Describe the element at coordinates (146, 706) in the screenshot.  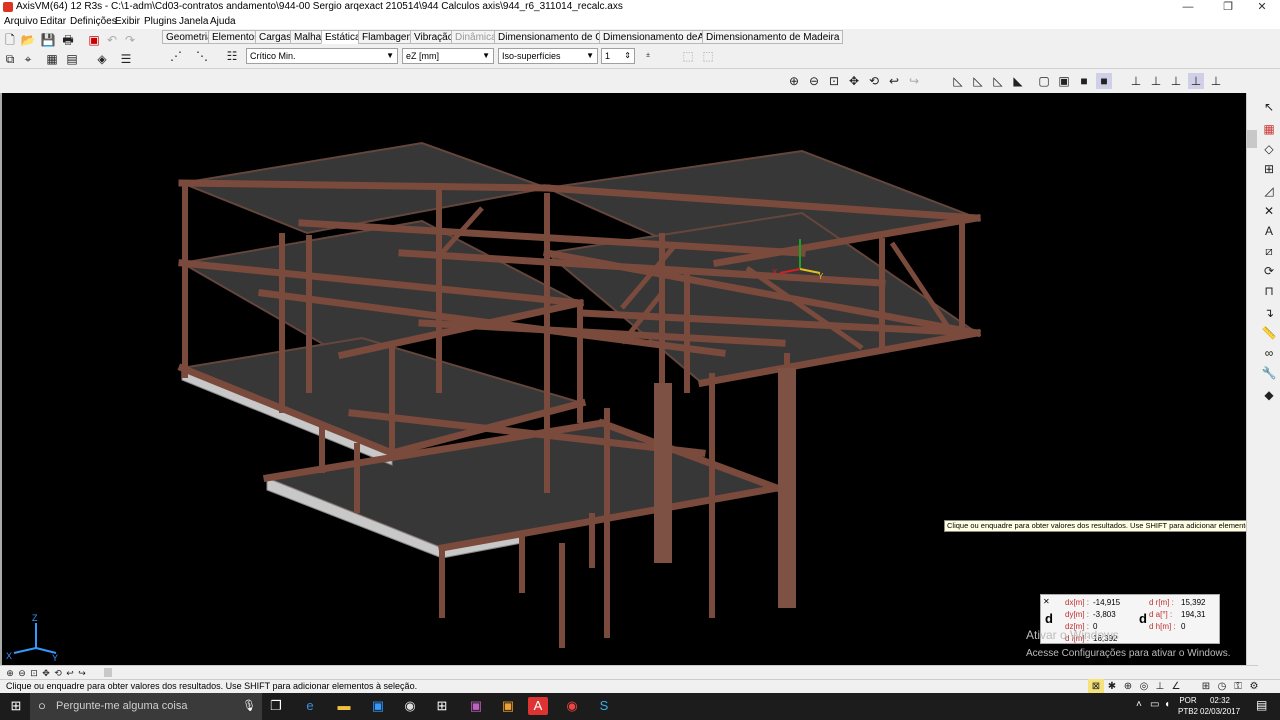
I see `taskbar-search: ○ Pergunte-me alguma coisa 🎙` at that location.